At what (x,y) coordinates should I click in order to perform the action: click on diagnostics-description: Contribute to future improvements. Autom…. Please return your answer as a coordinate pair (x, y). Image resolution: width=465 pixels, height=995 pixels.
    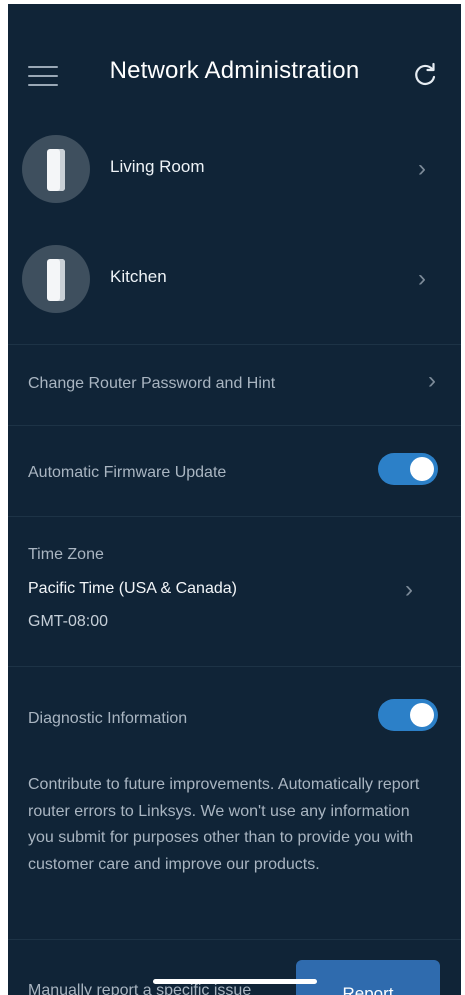
    Looking at the image, I should click on (224, 824).